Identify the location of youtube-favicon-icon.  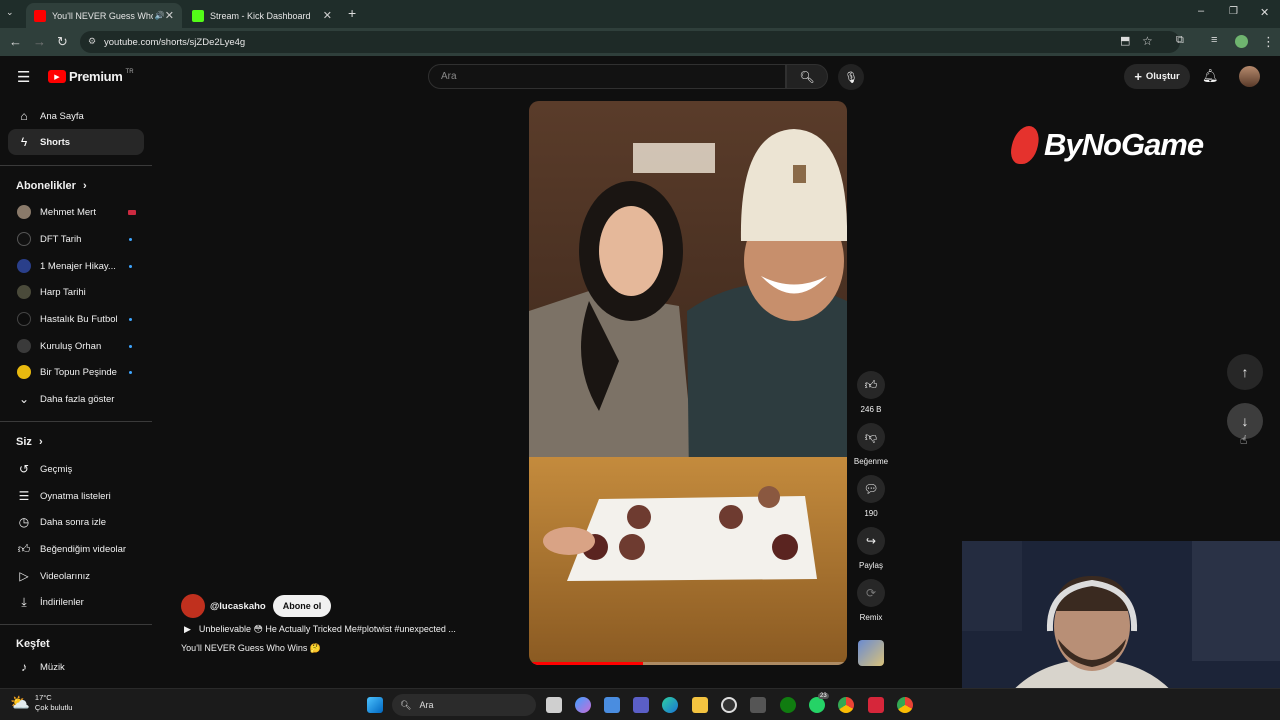
(40, 15).